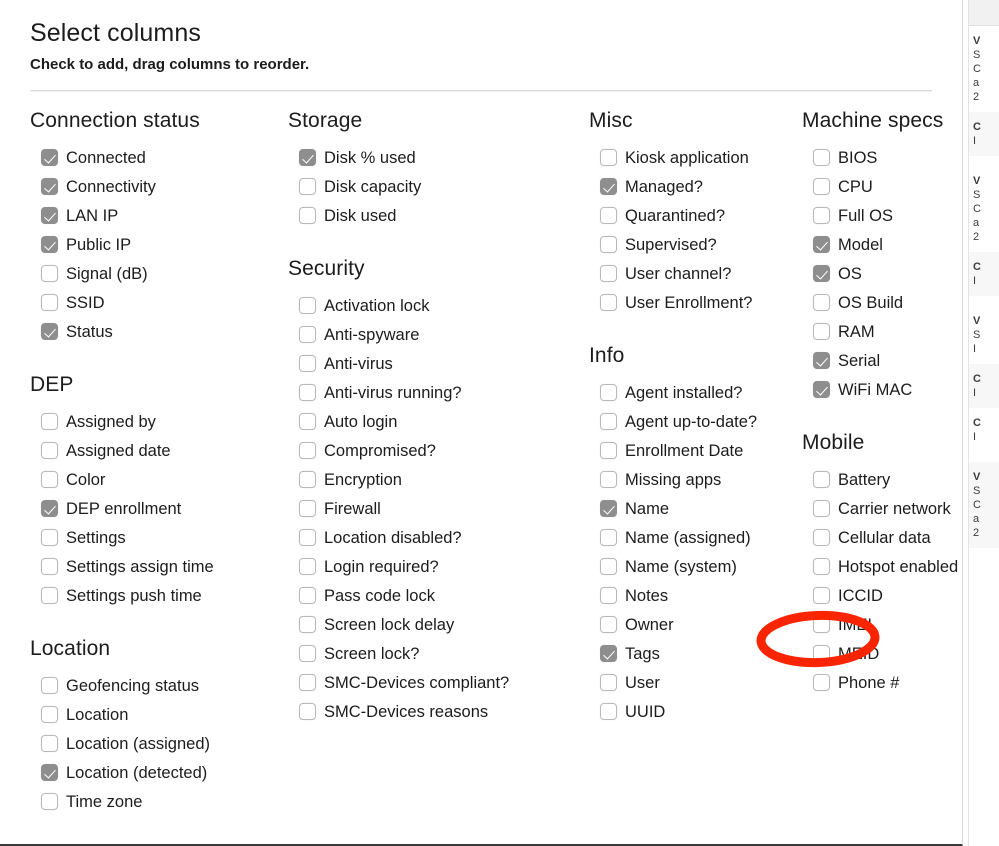 This screenshot has width=999, height=846. What do you see at coordinates (882, 653) in the screenshot?
I see `checkbox-row-meid: MEID` at bounding box center [882, 653].